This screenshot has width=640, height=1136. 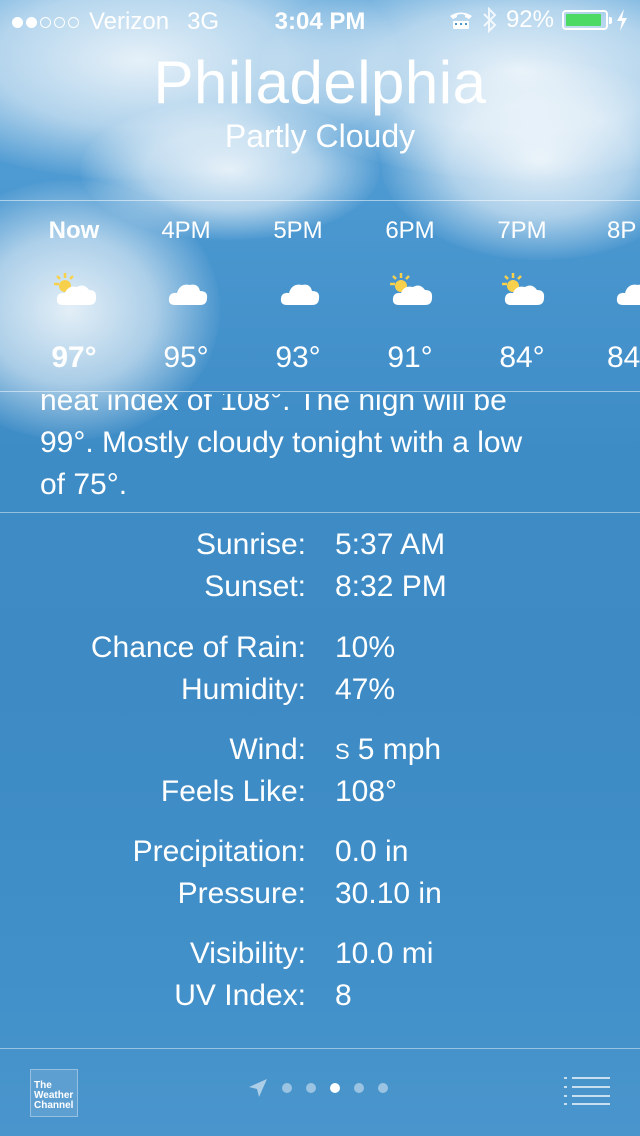 What do you see at coordinates (365, 647) in the screenshot?
I see `detail-value: 10%` at bounding box center [365, 647].